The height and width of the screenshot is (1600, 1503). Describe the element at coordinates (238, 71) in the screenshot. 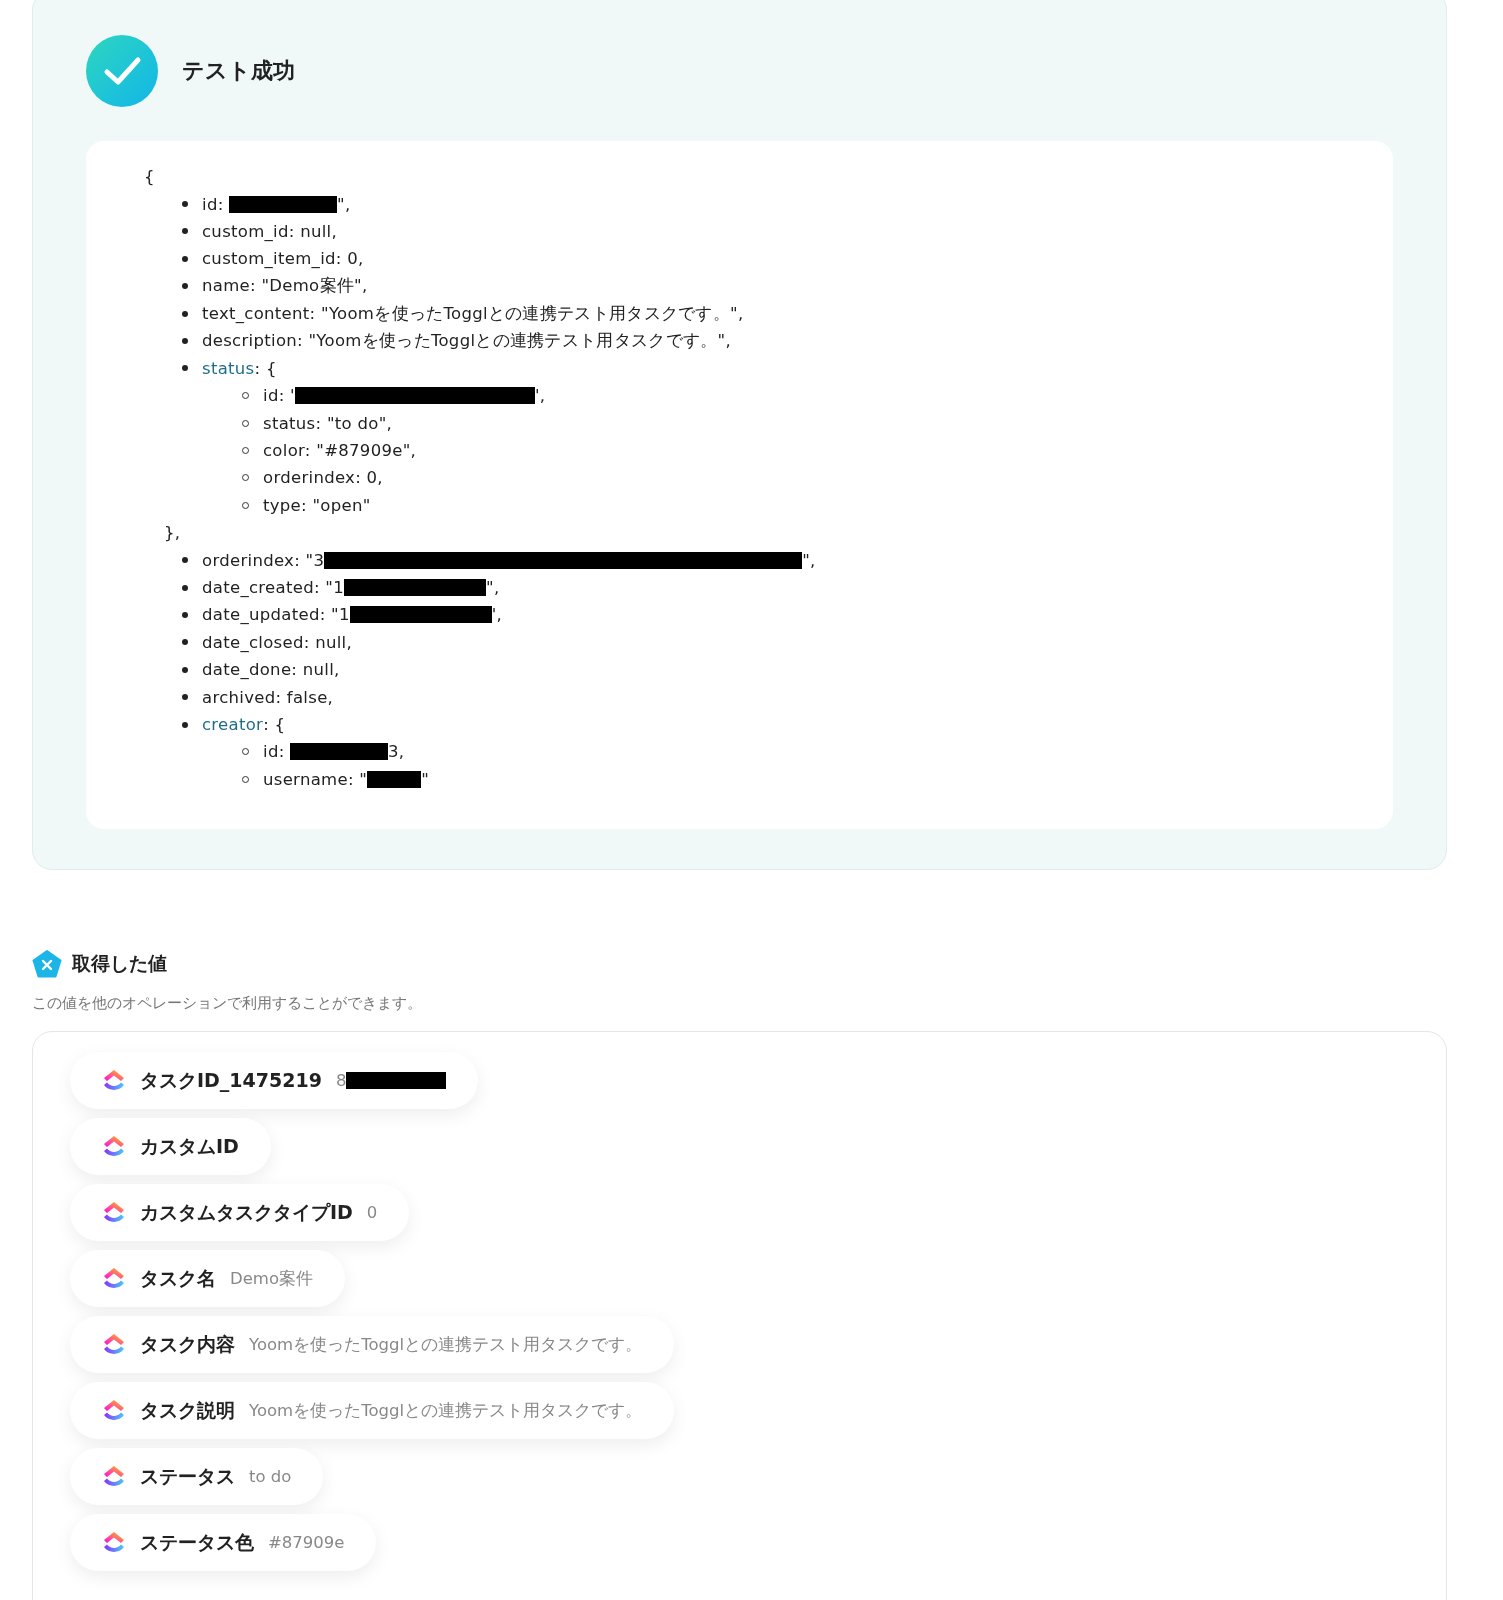

I see `result-title: テスト成功` at that location.